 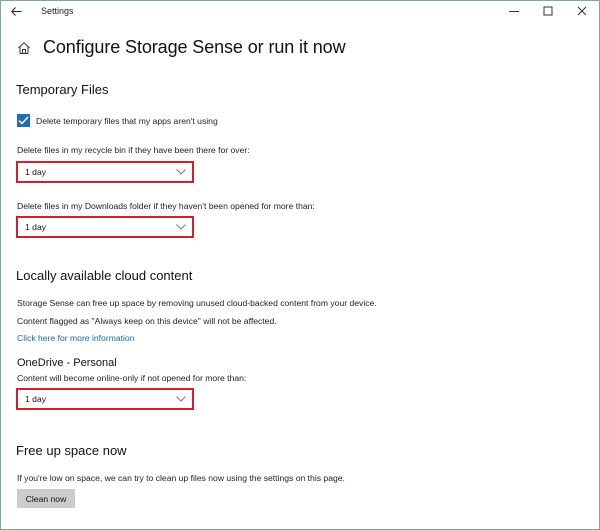 I want to click on back-button, so click(x=16, y=12).